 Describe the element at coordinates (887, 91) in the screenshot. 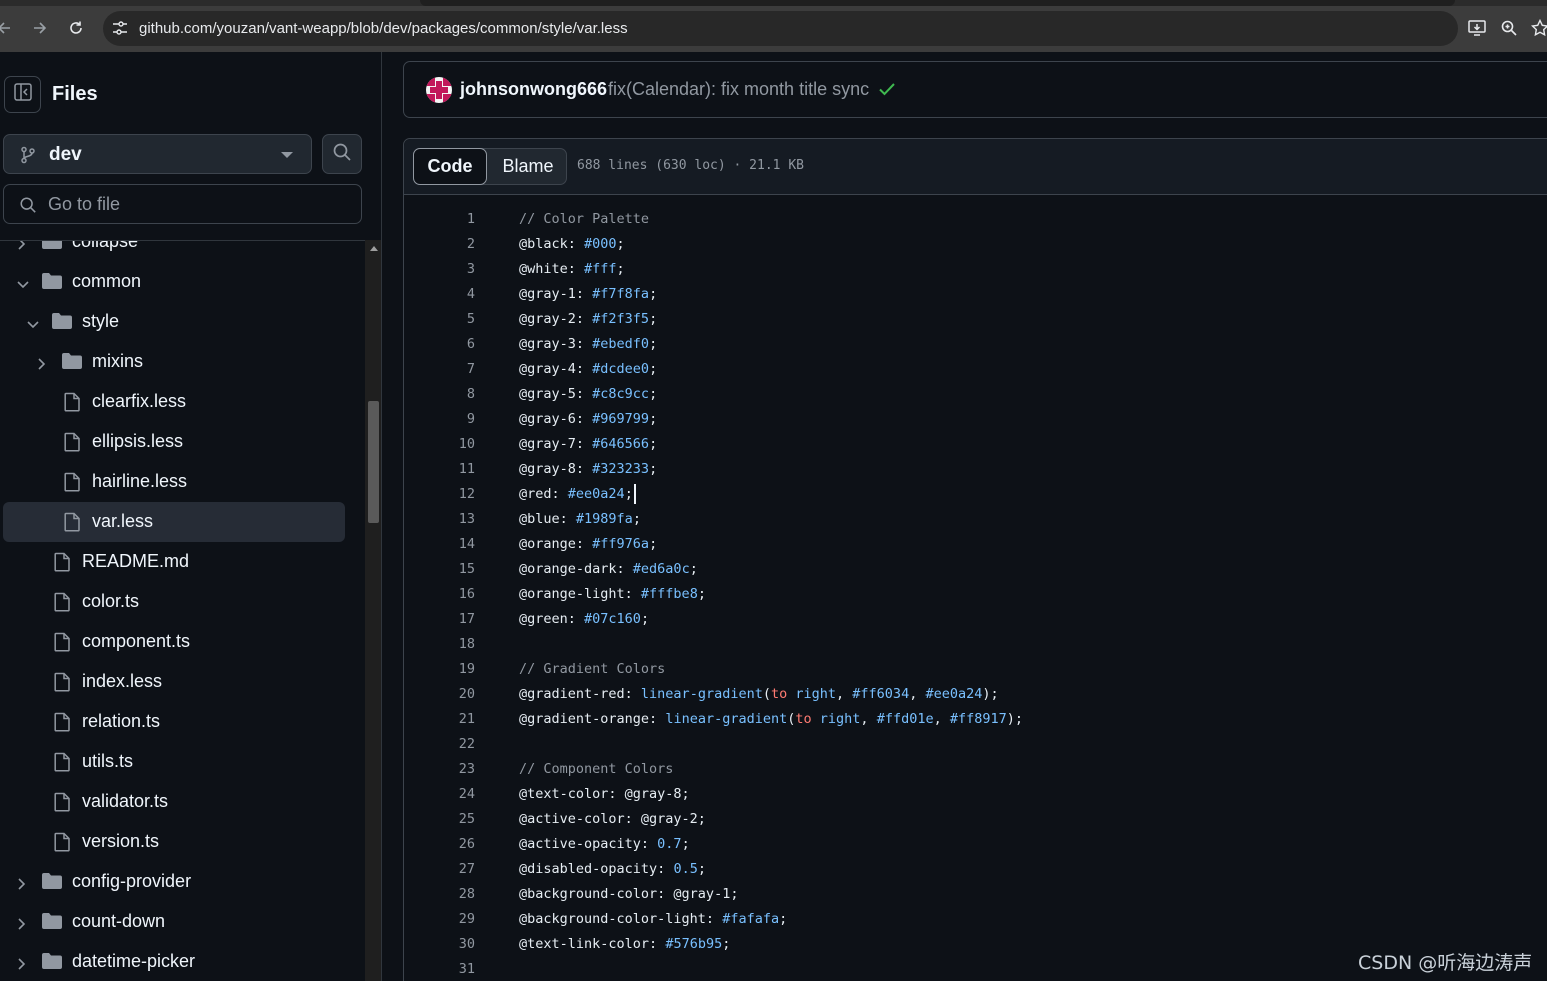

I see `check-icon` at that location.